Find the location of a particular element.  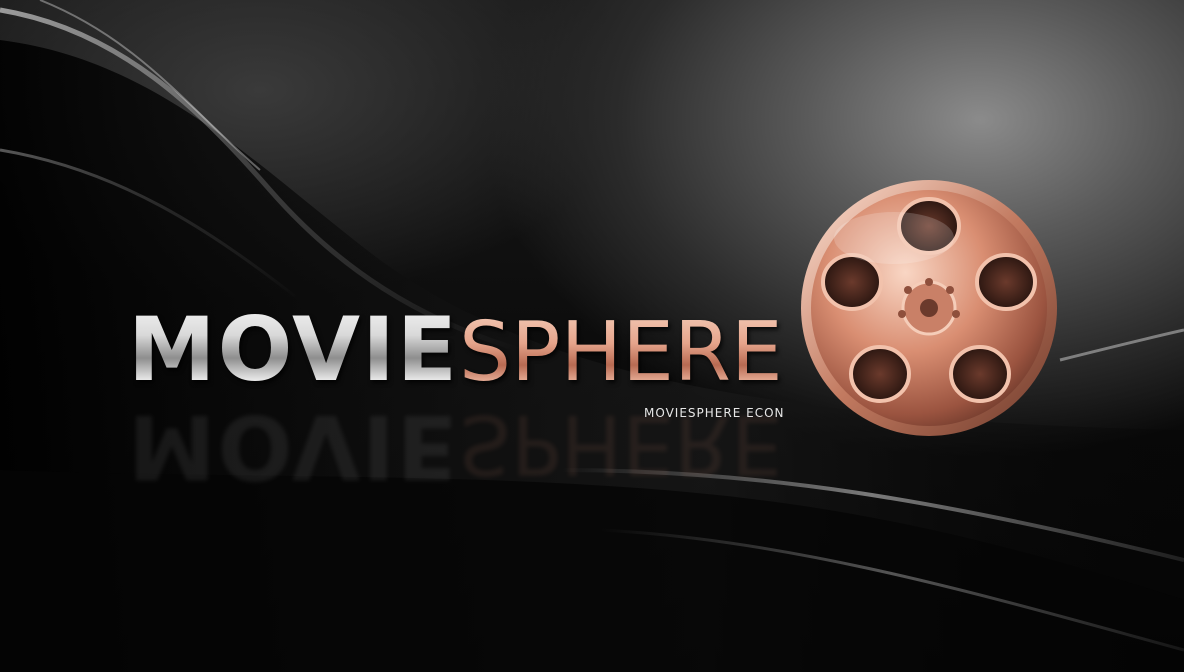

brand-name-part1: MOVIE is located at coordinates (293, 349).